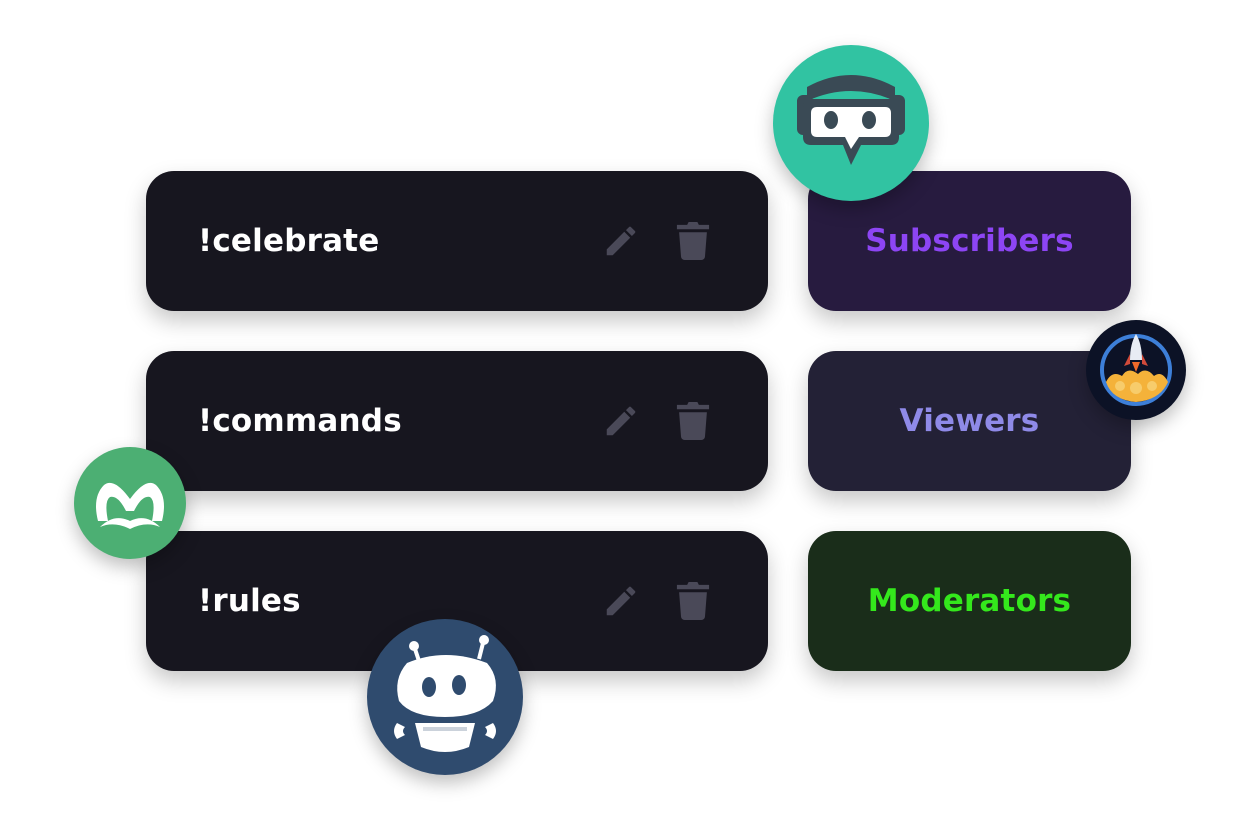 This screenshot has width=1260, height=820. I want to click on command-card-commands: !commands, so click(457, 421).